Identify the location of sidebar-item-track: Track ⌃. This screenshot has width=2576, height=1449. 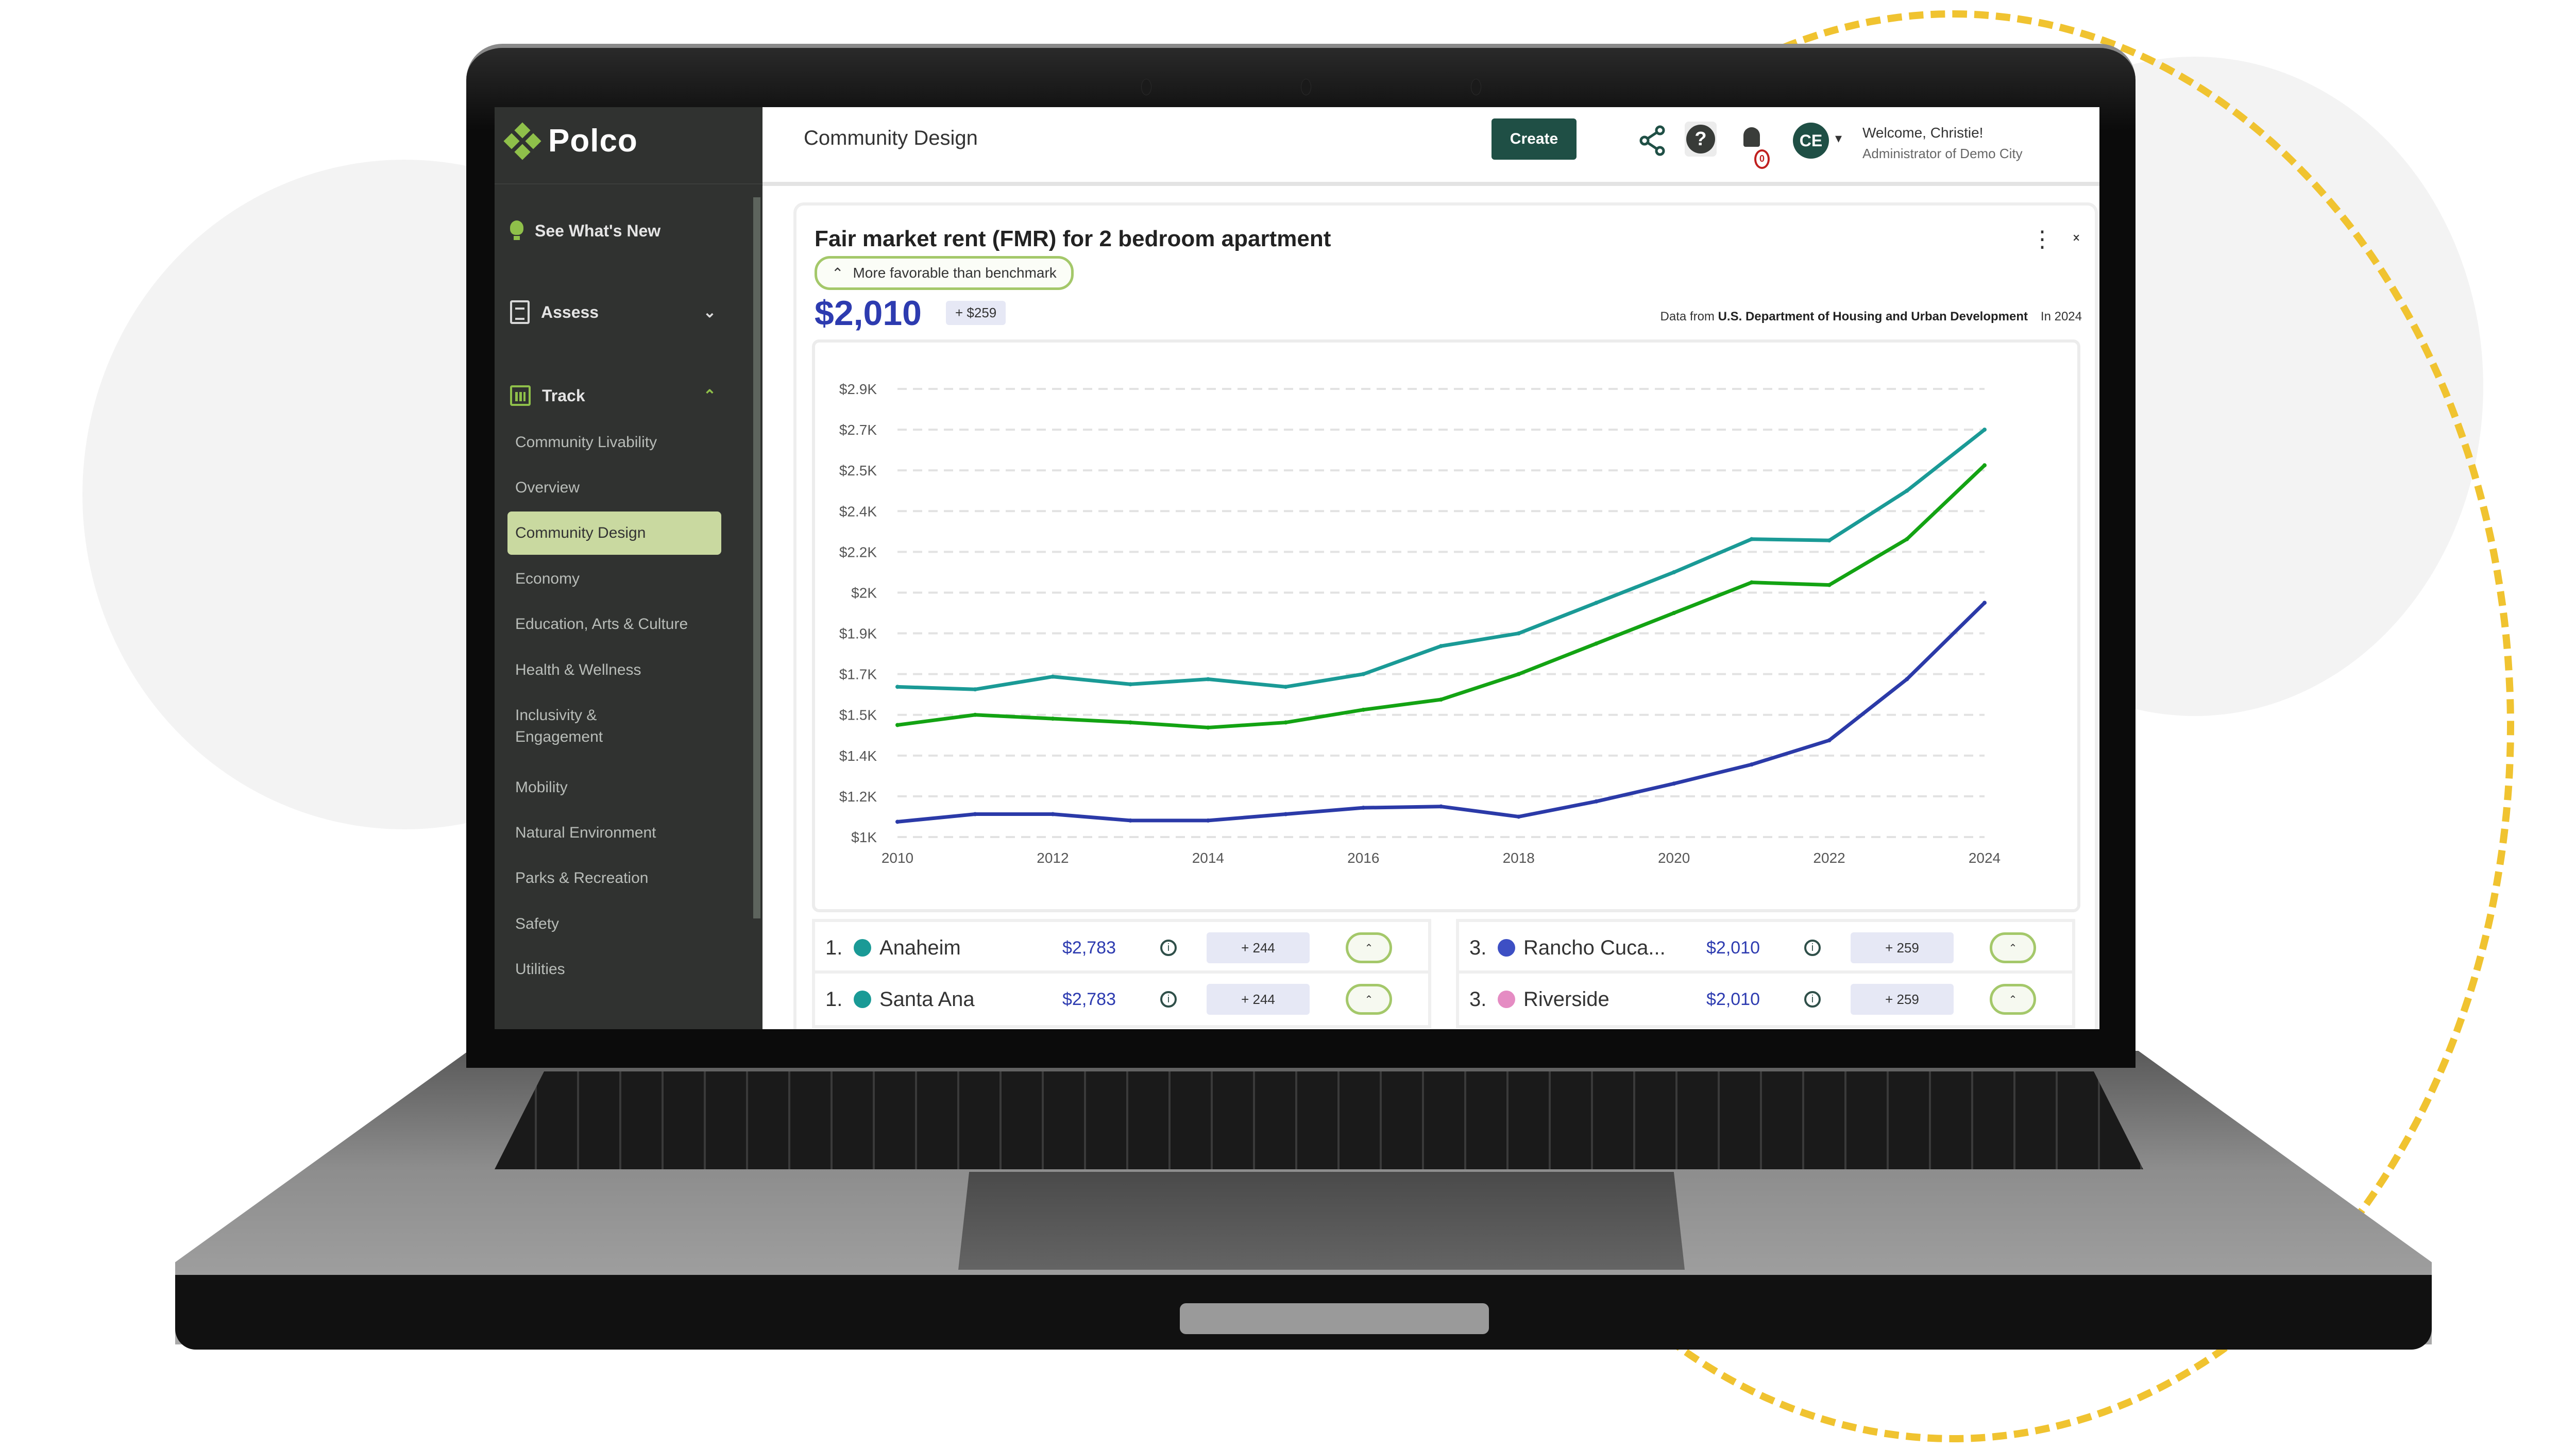
(628, 396).